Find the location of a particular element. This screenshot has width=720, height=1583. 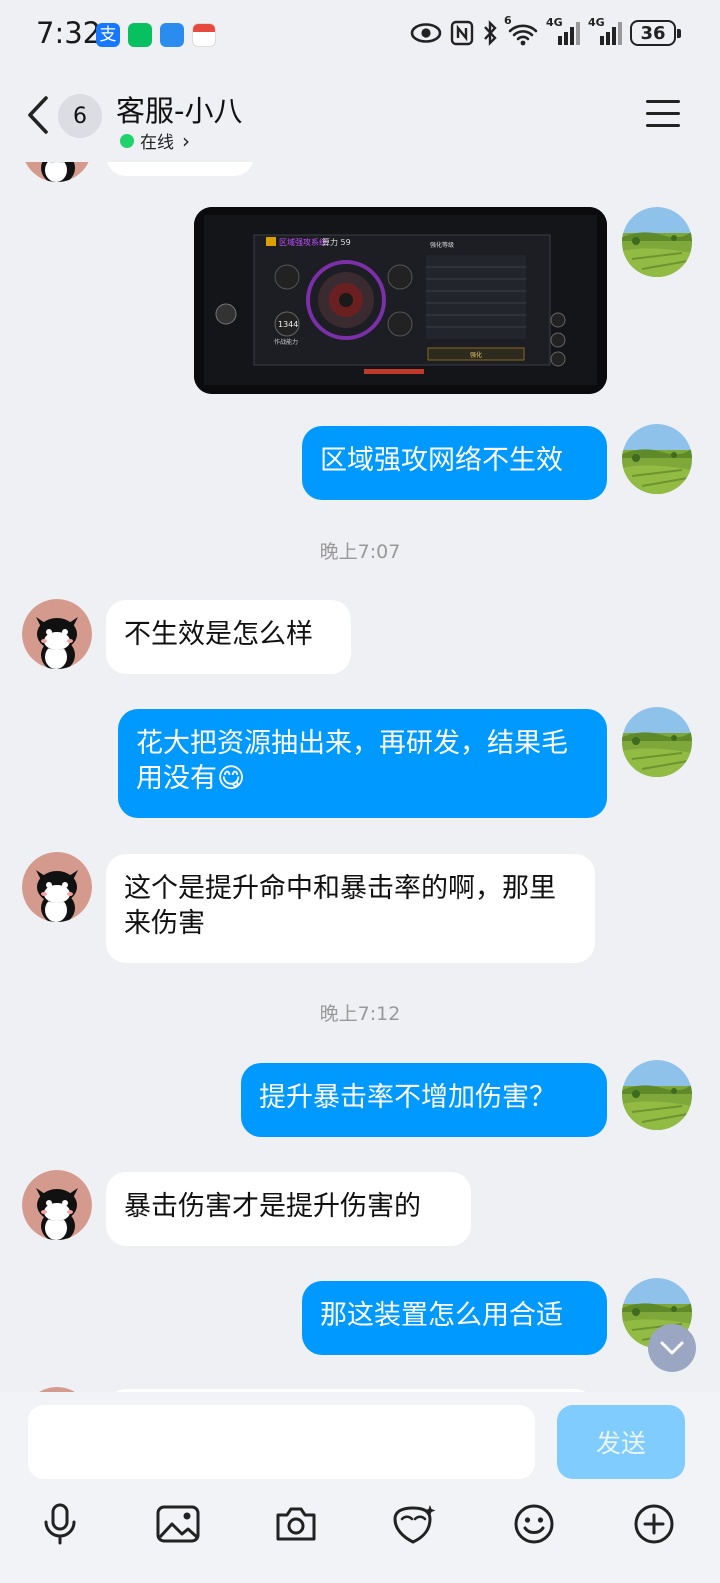

chevron-right-icon: › is located at coordinates (186, 140).